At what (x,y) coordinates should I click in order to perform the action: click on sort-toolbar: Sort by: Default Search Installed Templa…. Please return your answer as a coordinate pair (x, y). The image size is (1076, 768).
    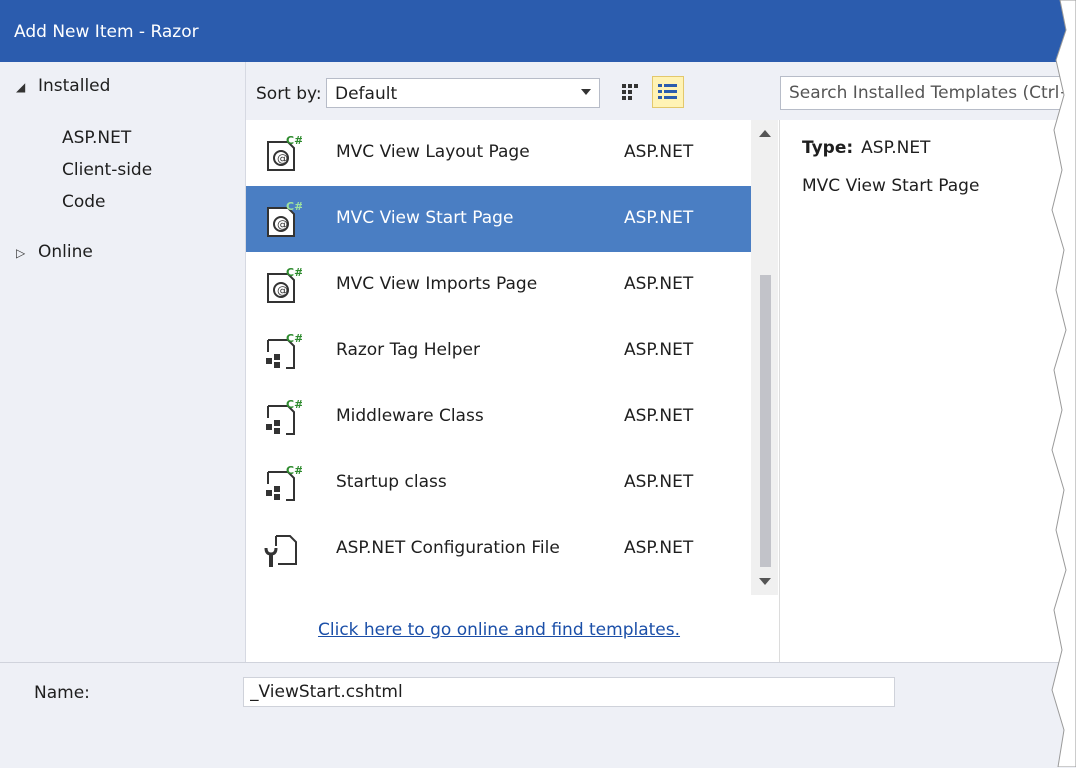
    Looking at the image, I should click on (661, 91).